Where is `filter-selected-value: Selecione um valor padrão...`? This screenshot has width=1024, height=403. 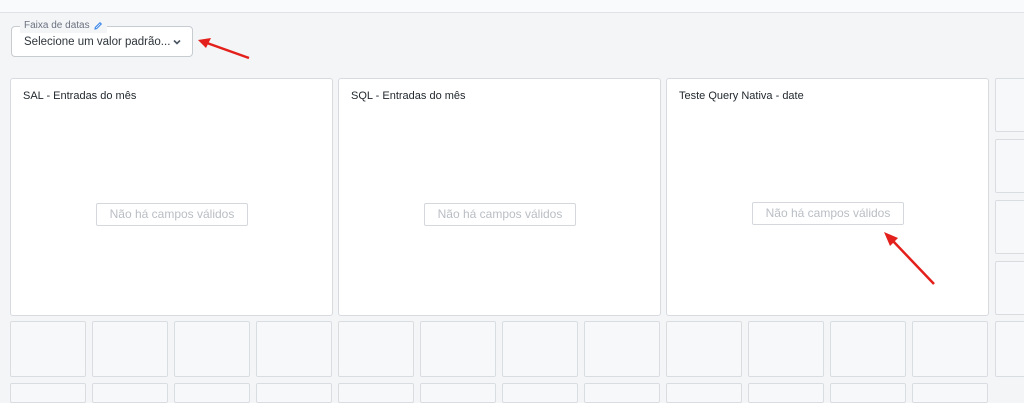 filter-selected-value: Selecione um valor padrão... is located at coordinates (97, 42).